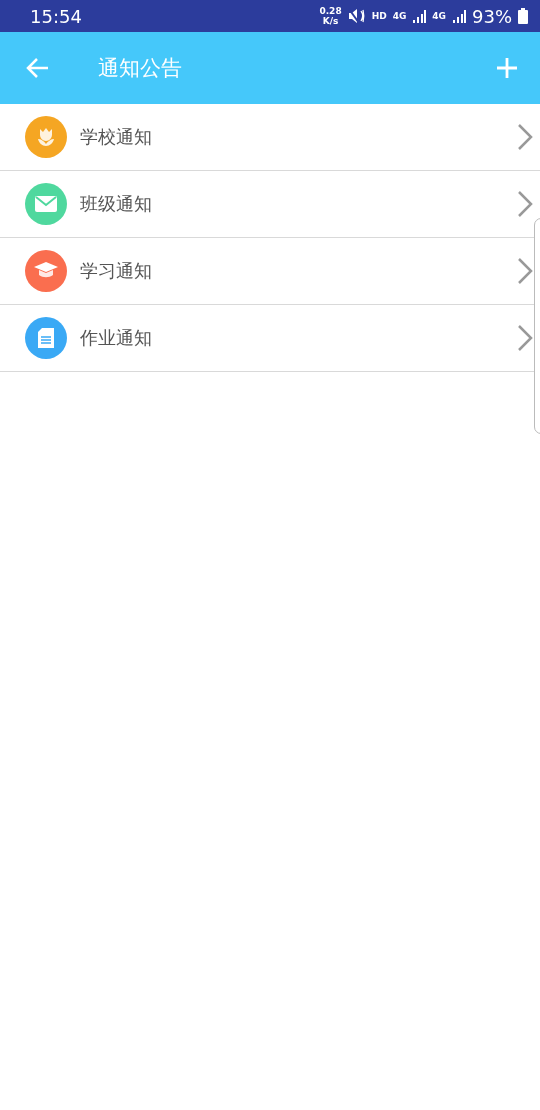 This screenshot has width=540, height=1110. I want to click on envelope-icon, so click(46, 204).